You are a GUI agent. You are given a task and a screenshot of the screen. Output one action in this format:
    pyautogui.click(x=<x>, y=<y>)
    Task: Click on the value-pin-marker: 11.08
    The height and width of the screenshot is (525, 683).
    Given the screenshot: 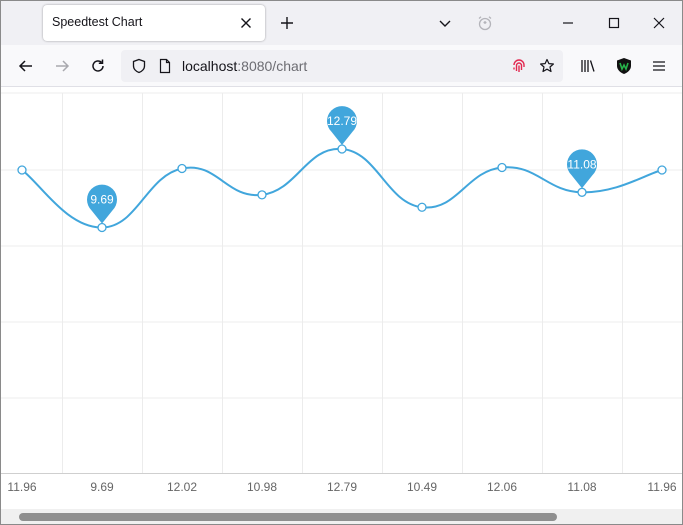 What is the action you would take?
    pyautogui.click(x=582, y=169)
    